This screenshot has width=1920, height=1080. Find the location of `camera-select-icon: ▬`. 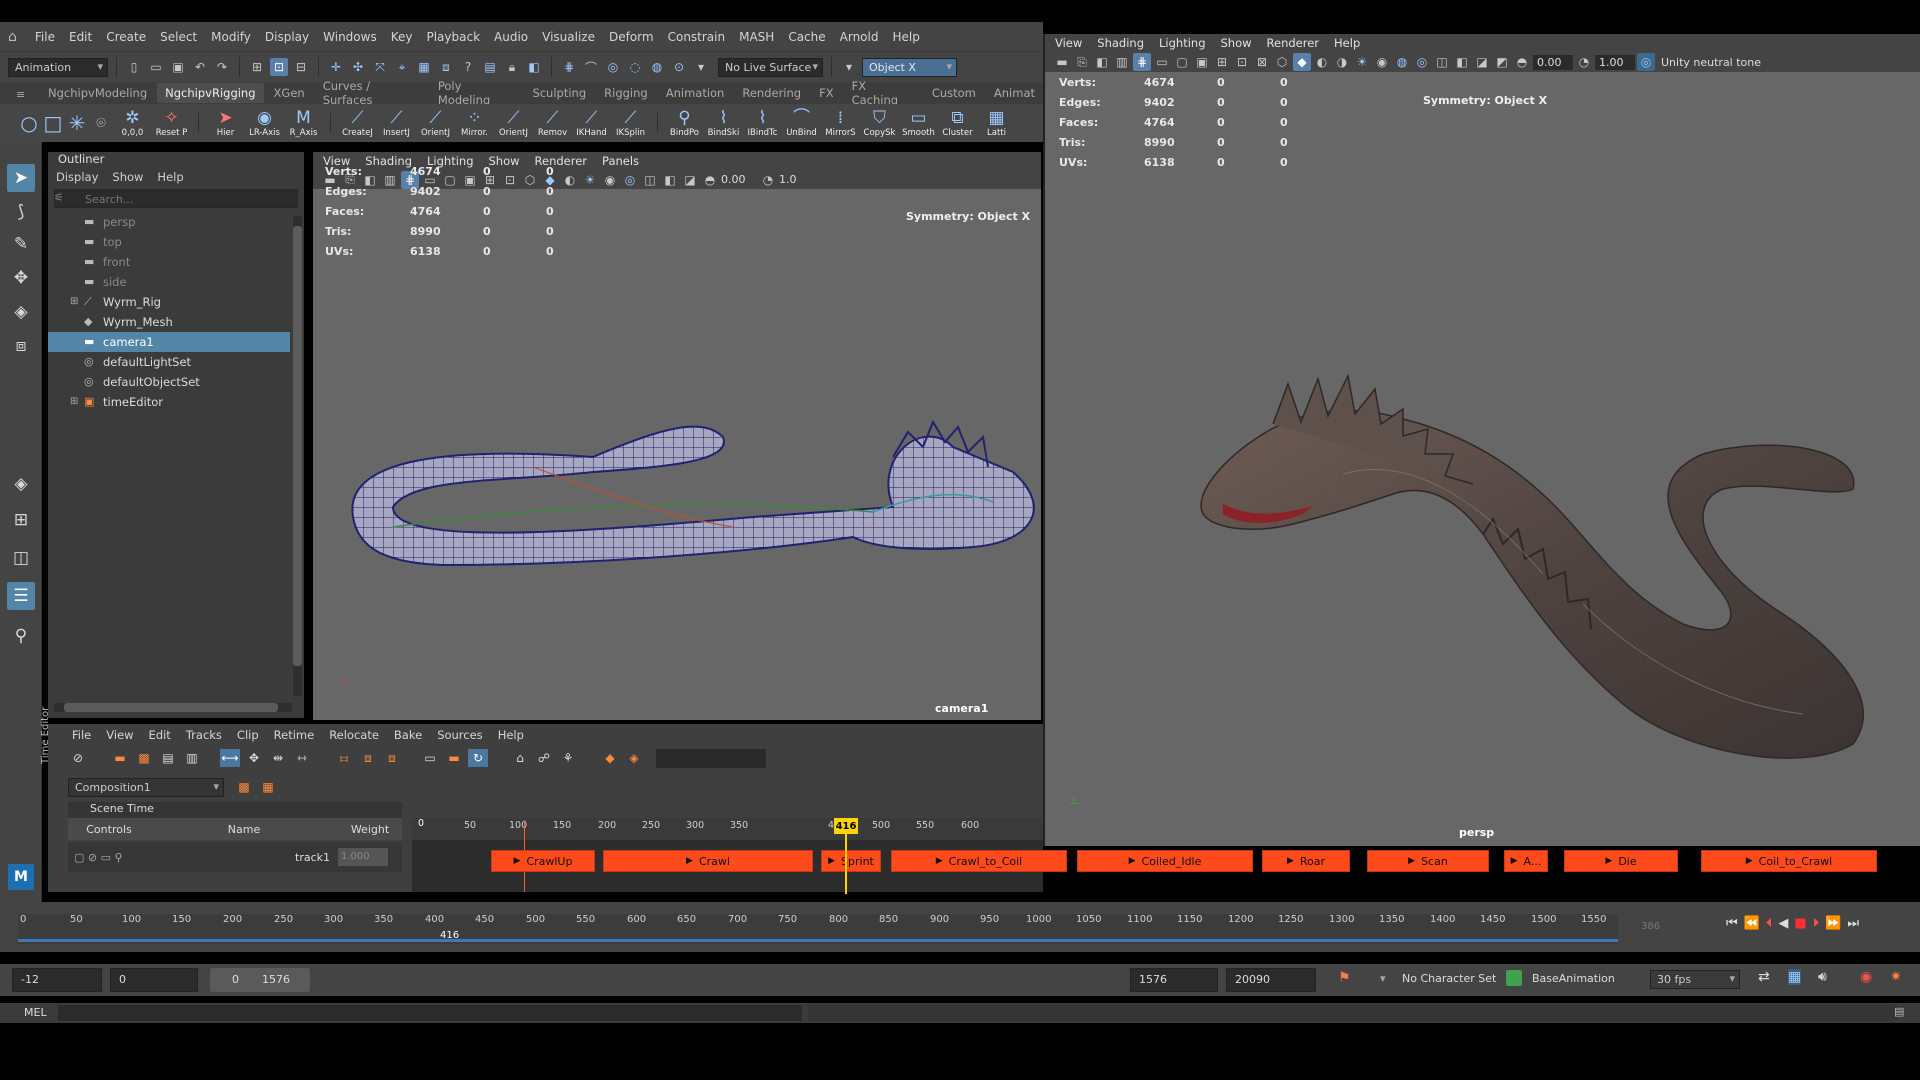

camera-select-icon: ▬ is located at coordinates (1062, 62).